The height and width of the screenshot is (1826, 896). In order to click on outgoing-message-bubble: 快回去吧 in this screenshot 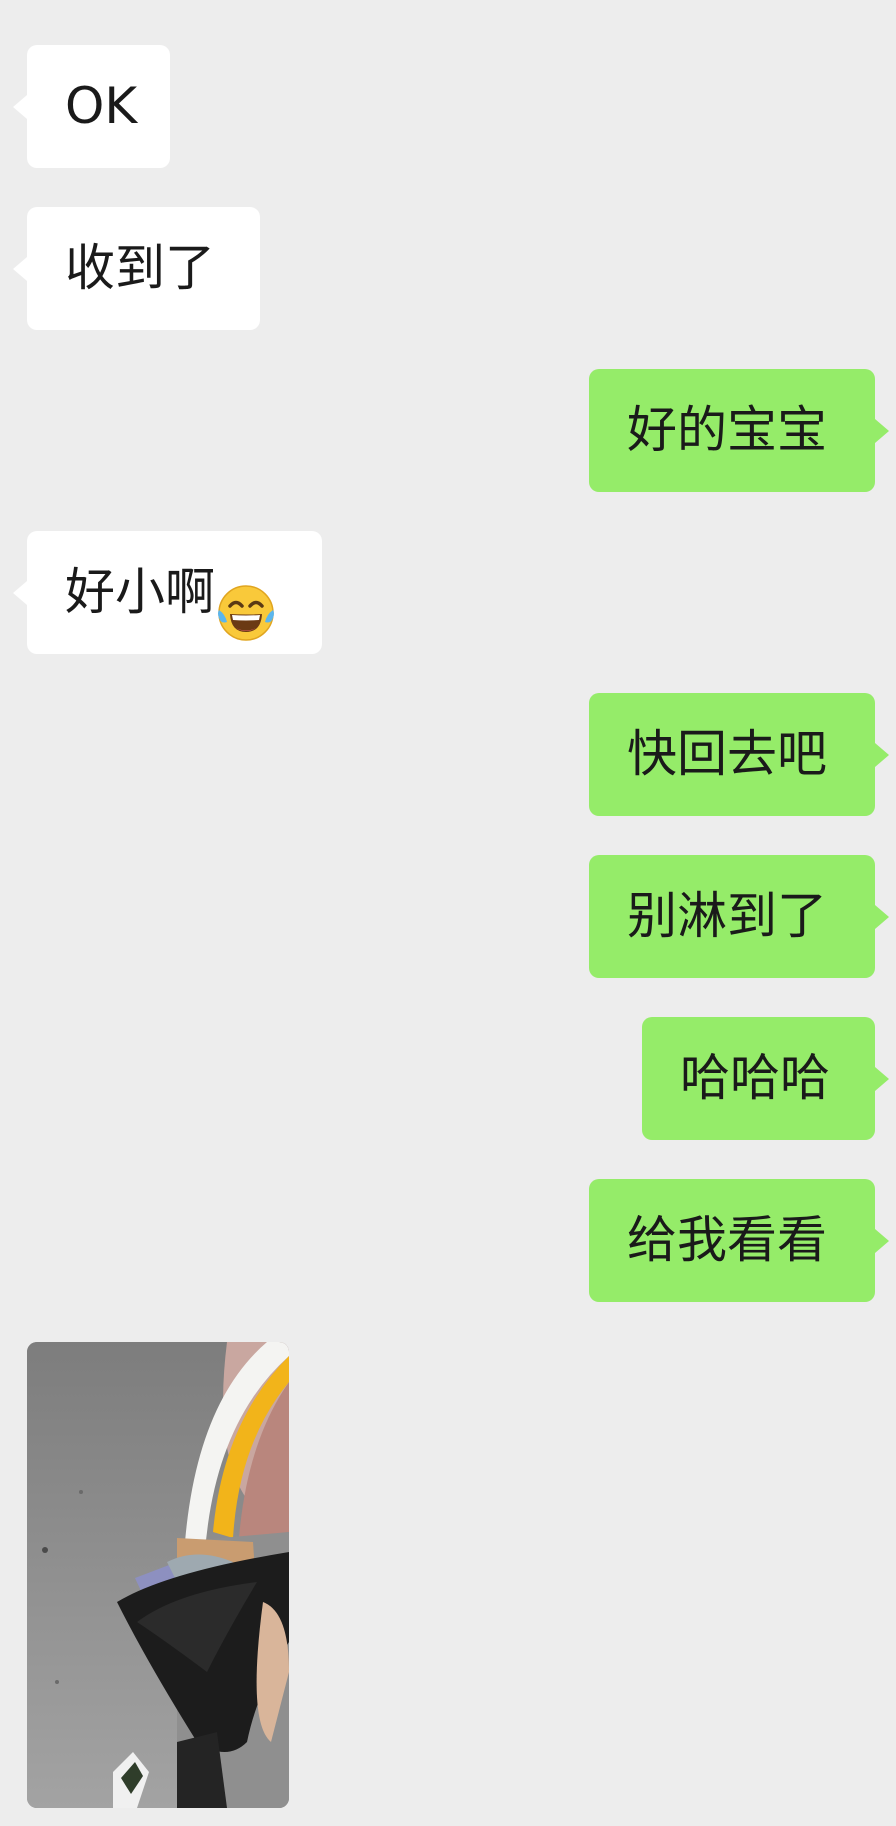, I will do `click(739, 754)`.